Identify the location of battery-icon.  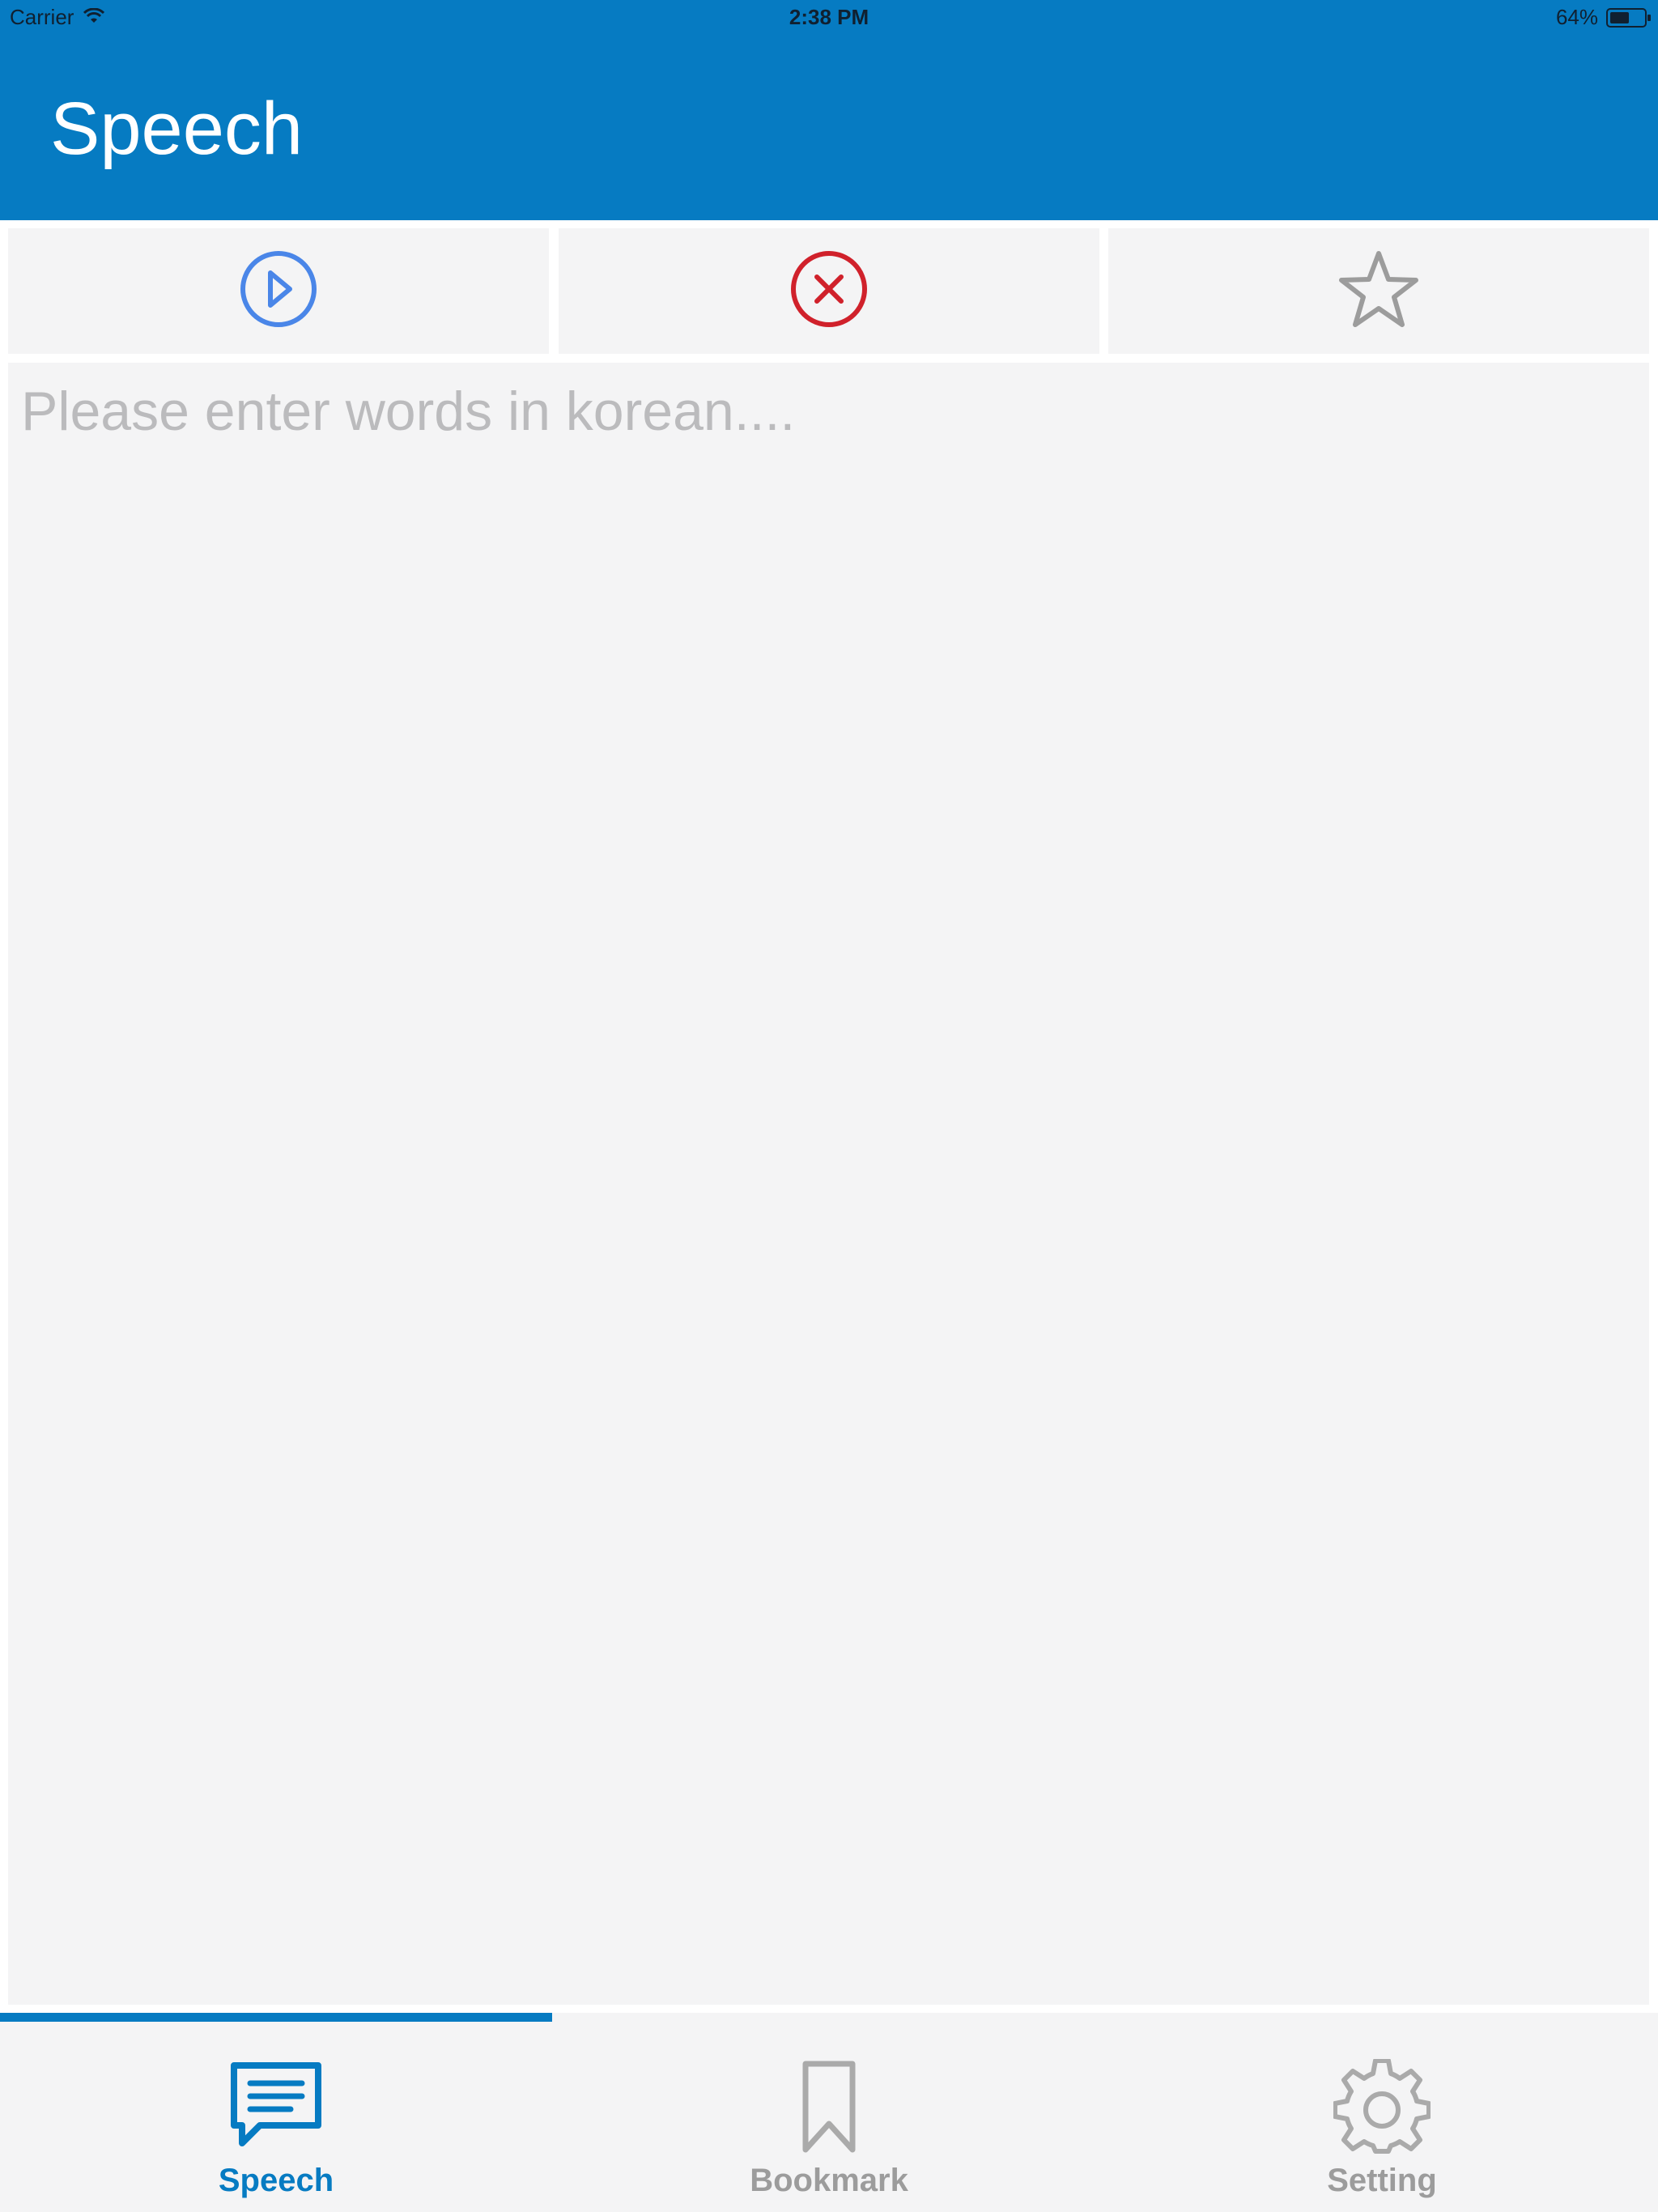
(1628, 18).